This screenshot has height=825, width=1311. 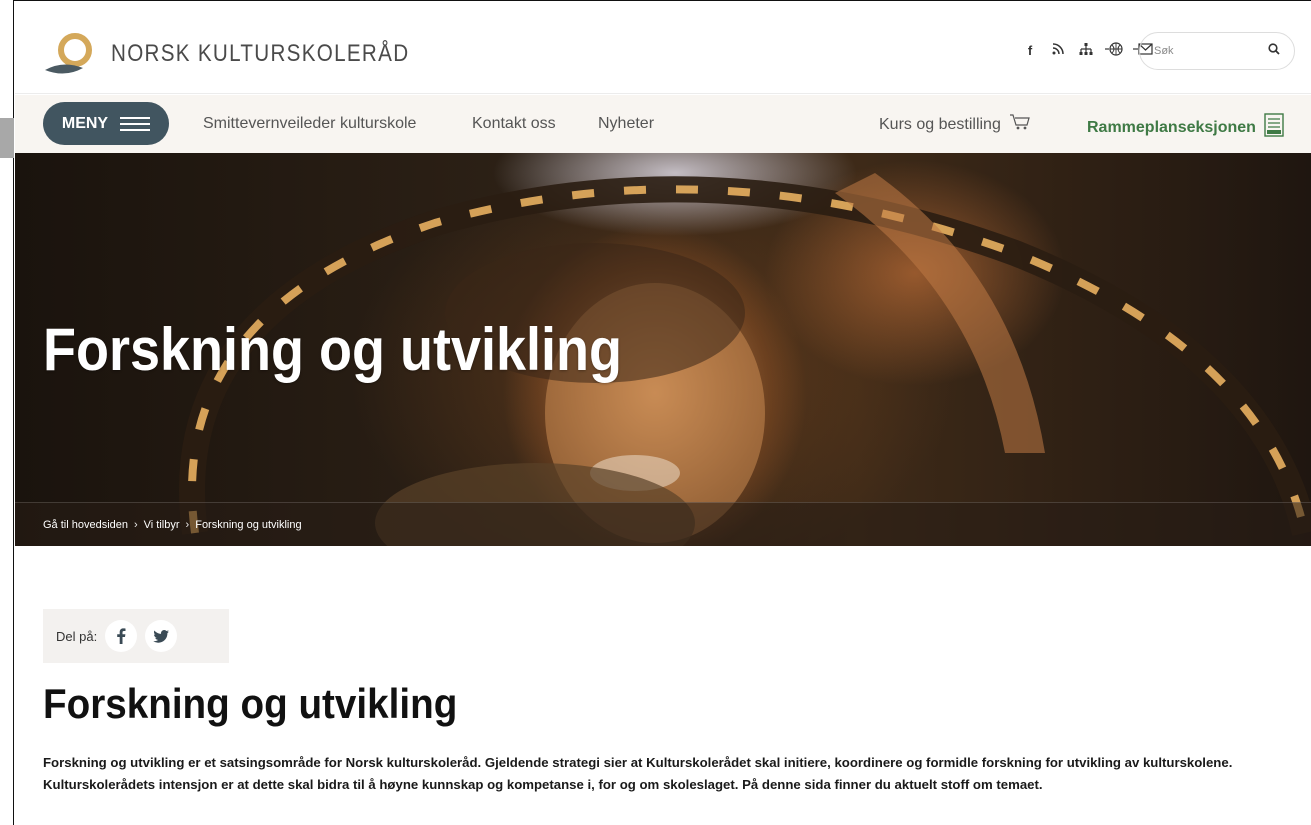 I want to click on share-facebook-icon, so click(x=121, y=636).